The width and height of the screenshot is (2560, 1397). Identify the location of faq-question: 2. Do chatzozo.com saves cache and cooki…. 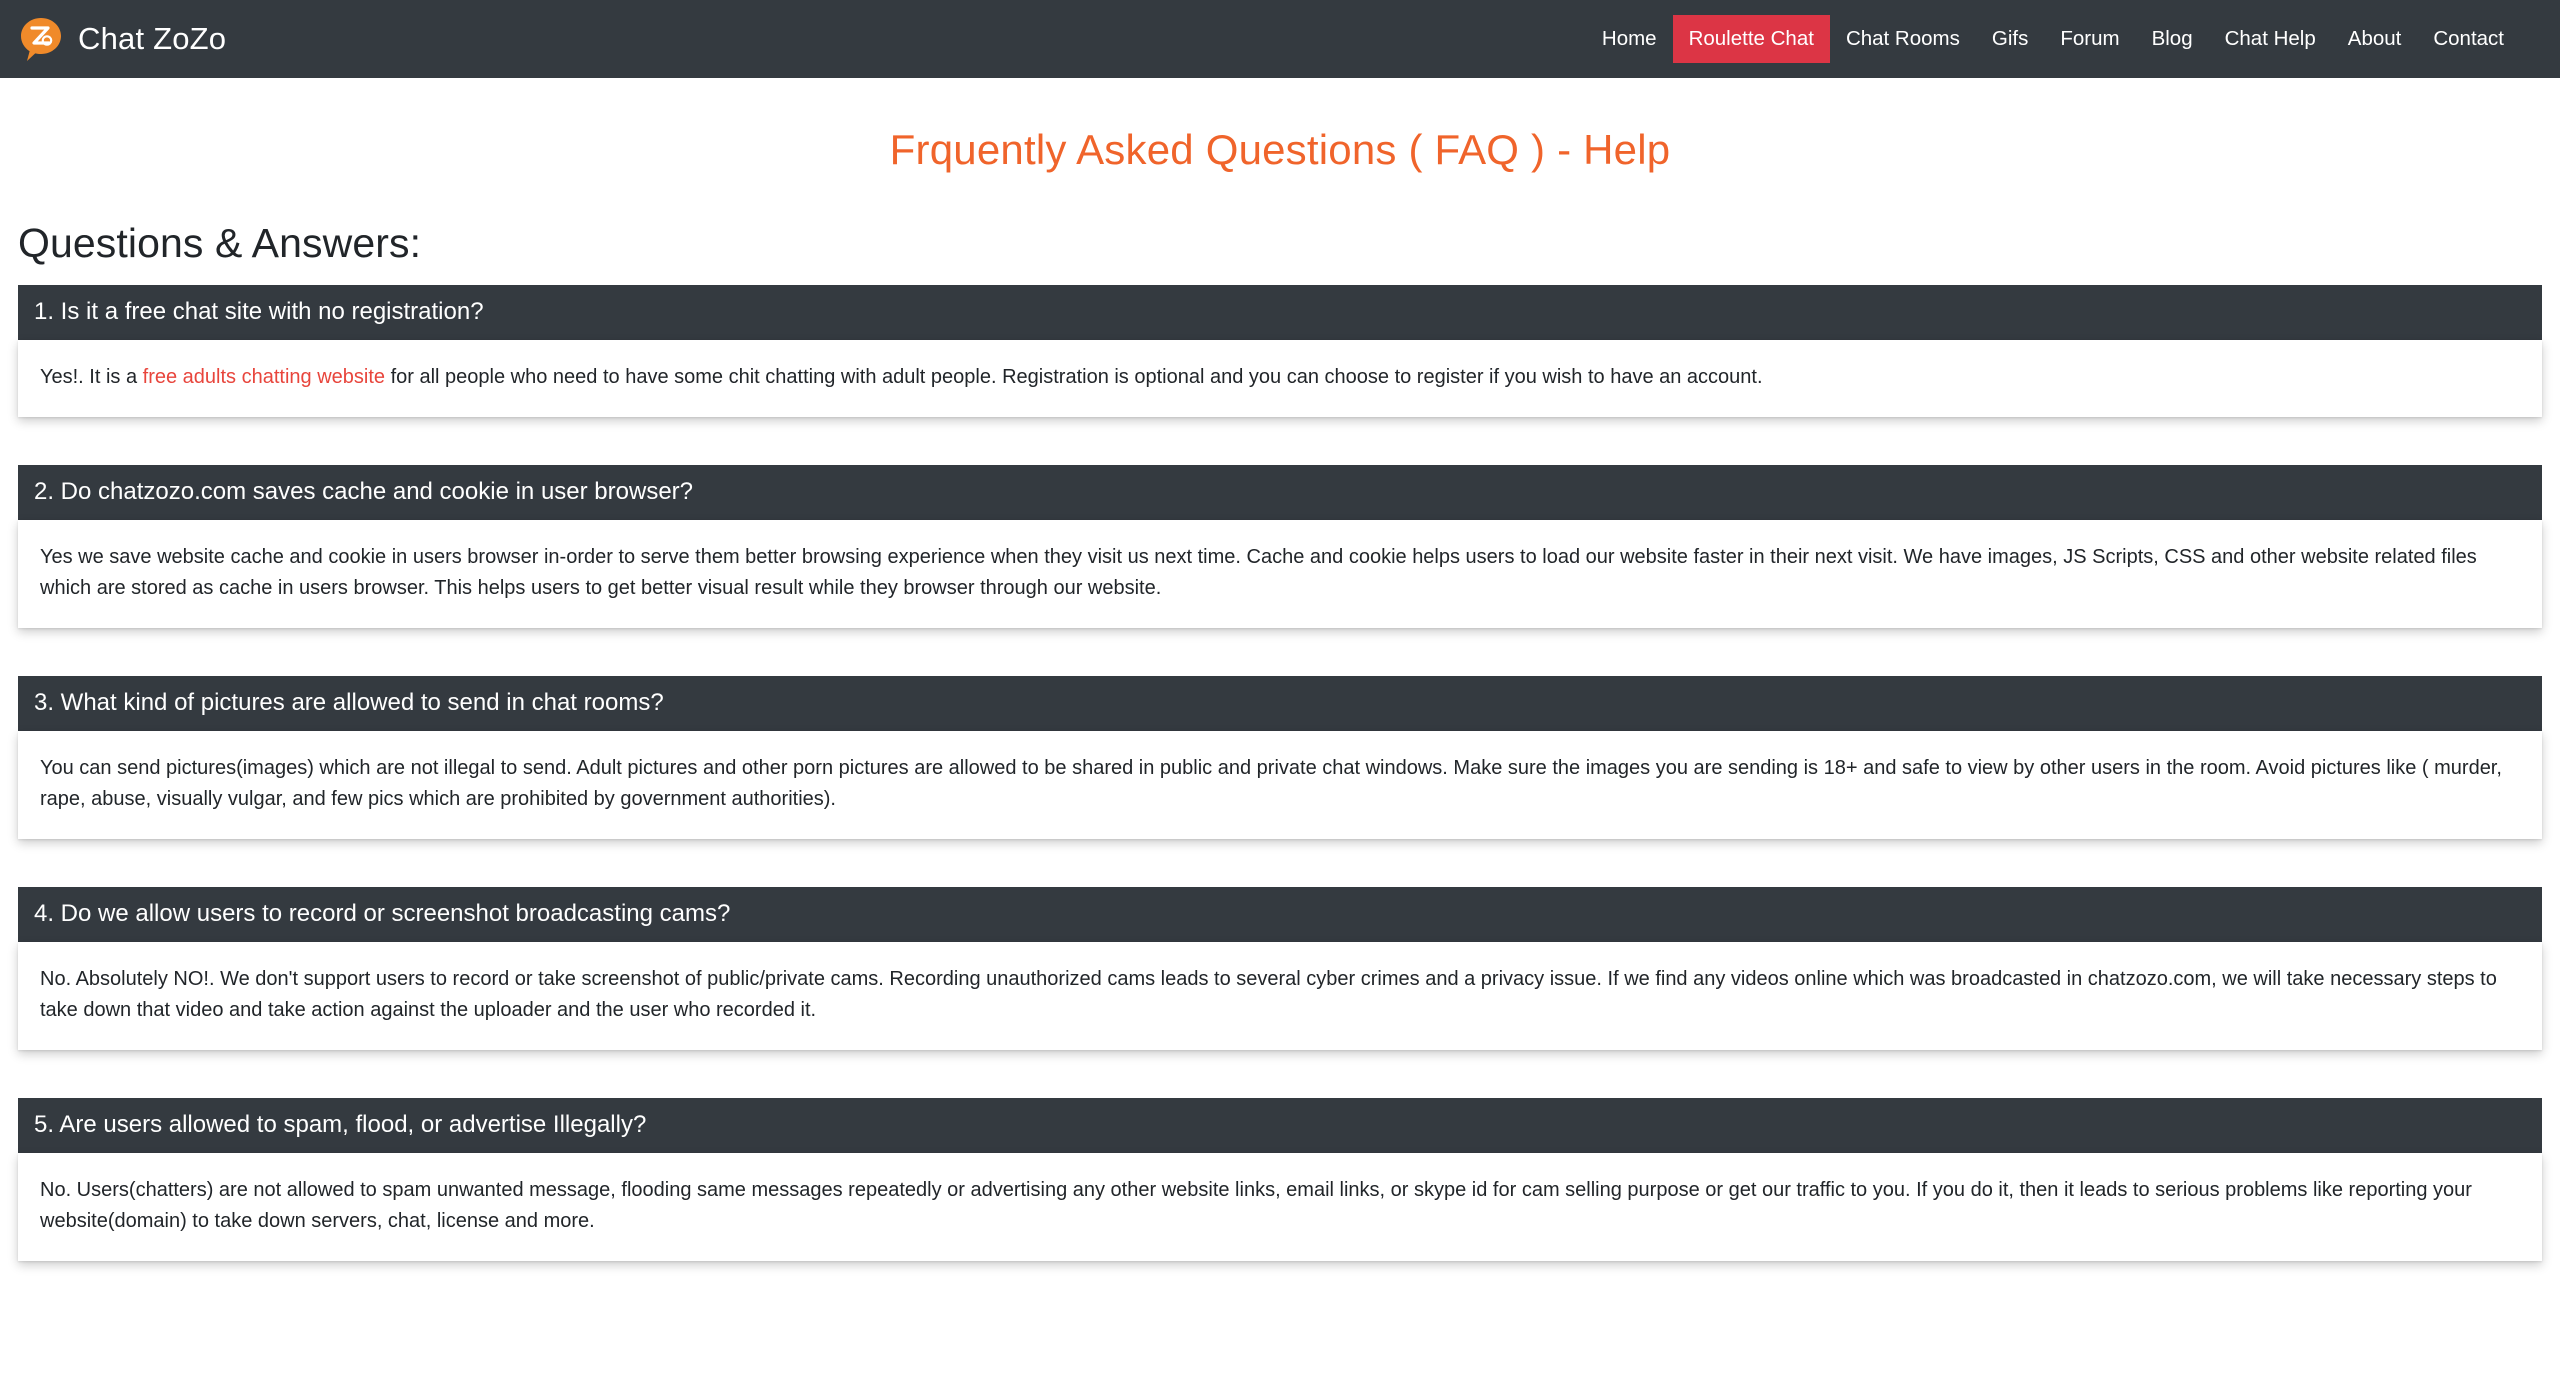
(1280, 492).